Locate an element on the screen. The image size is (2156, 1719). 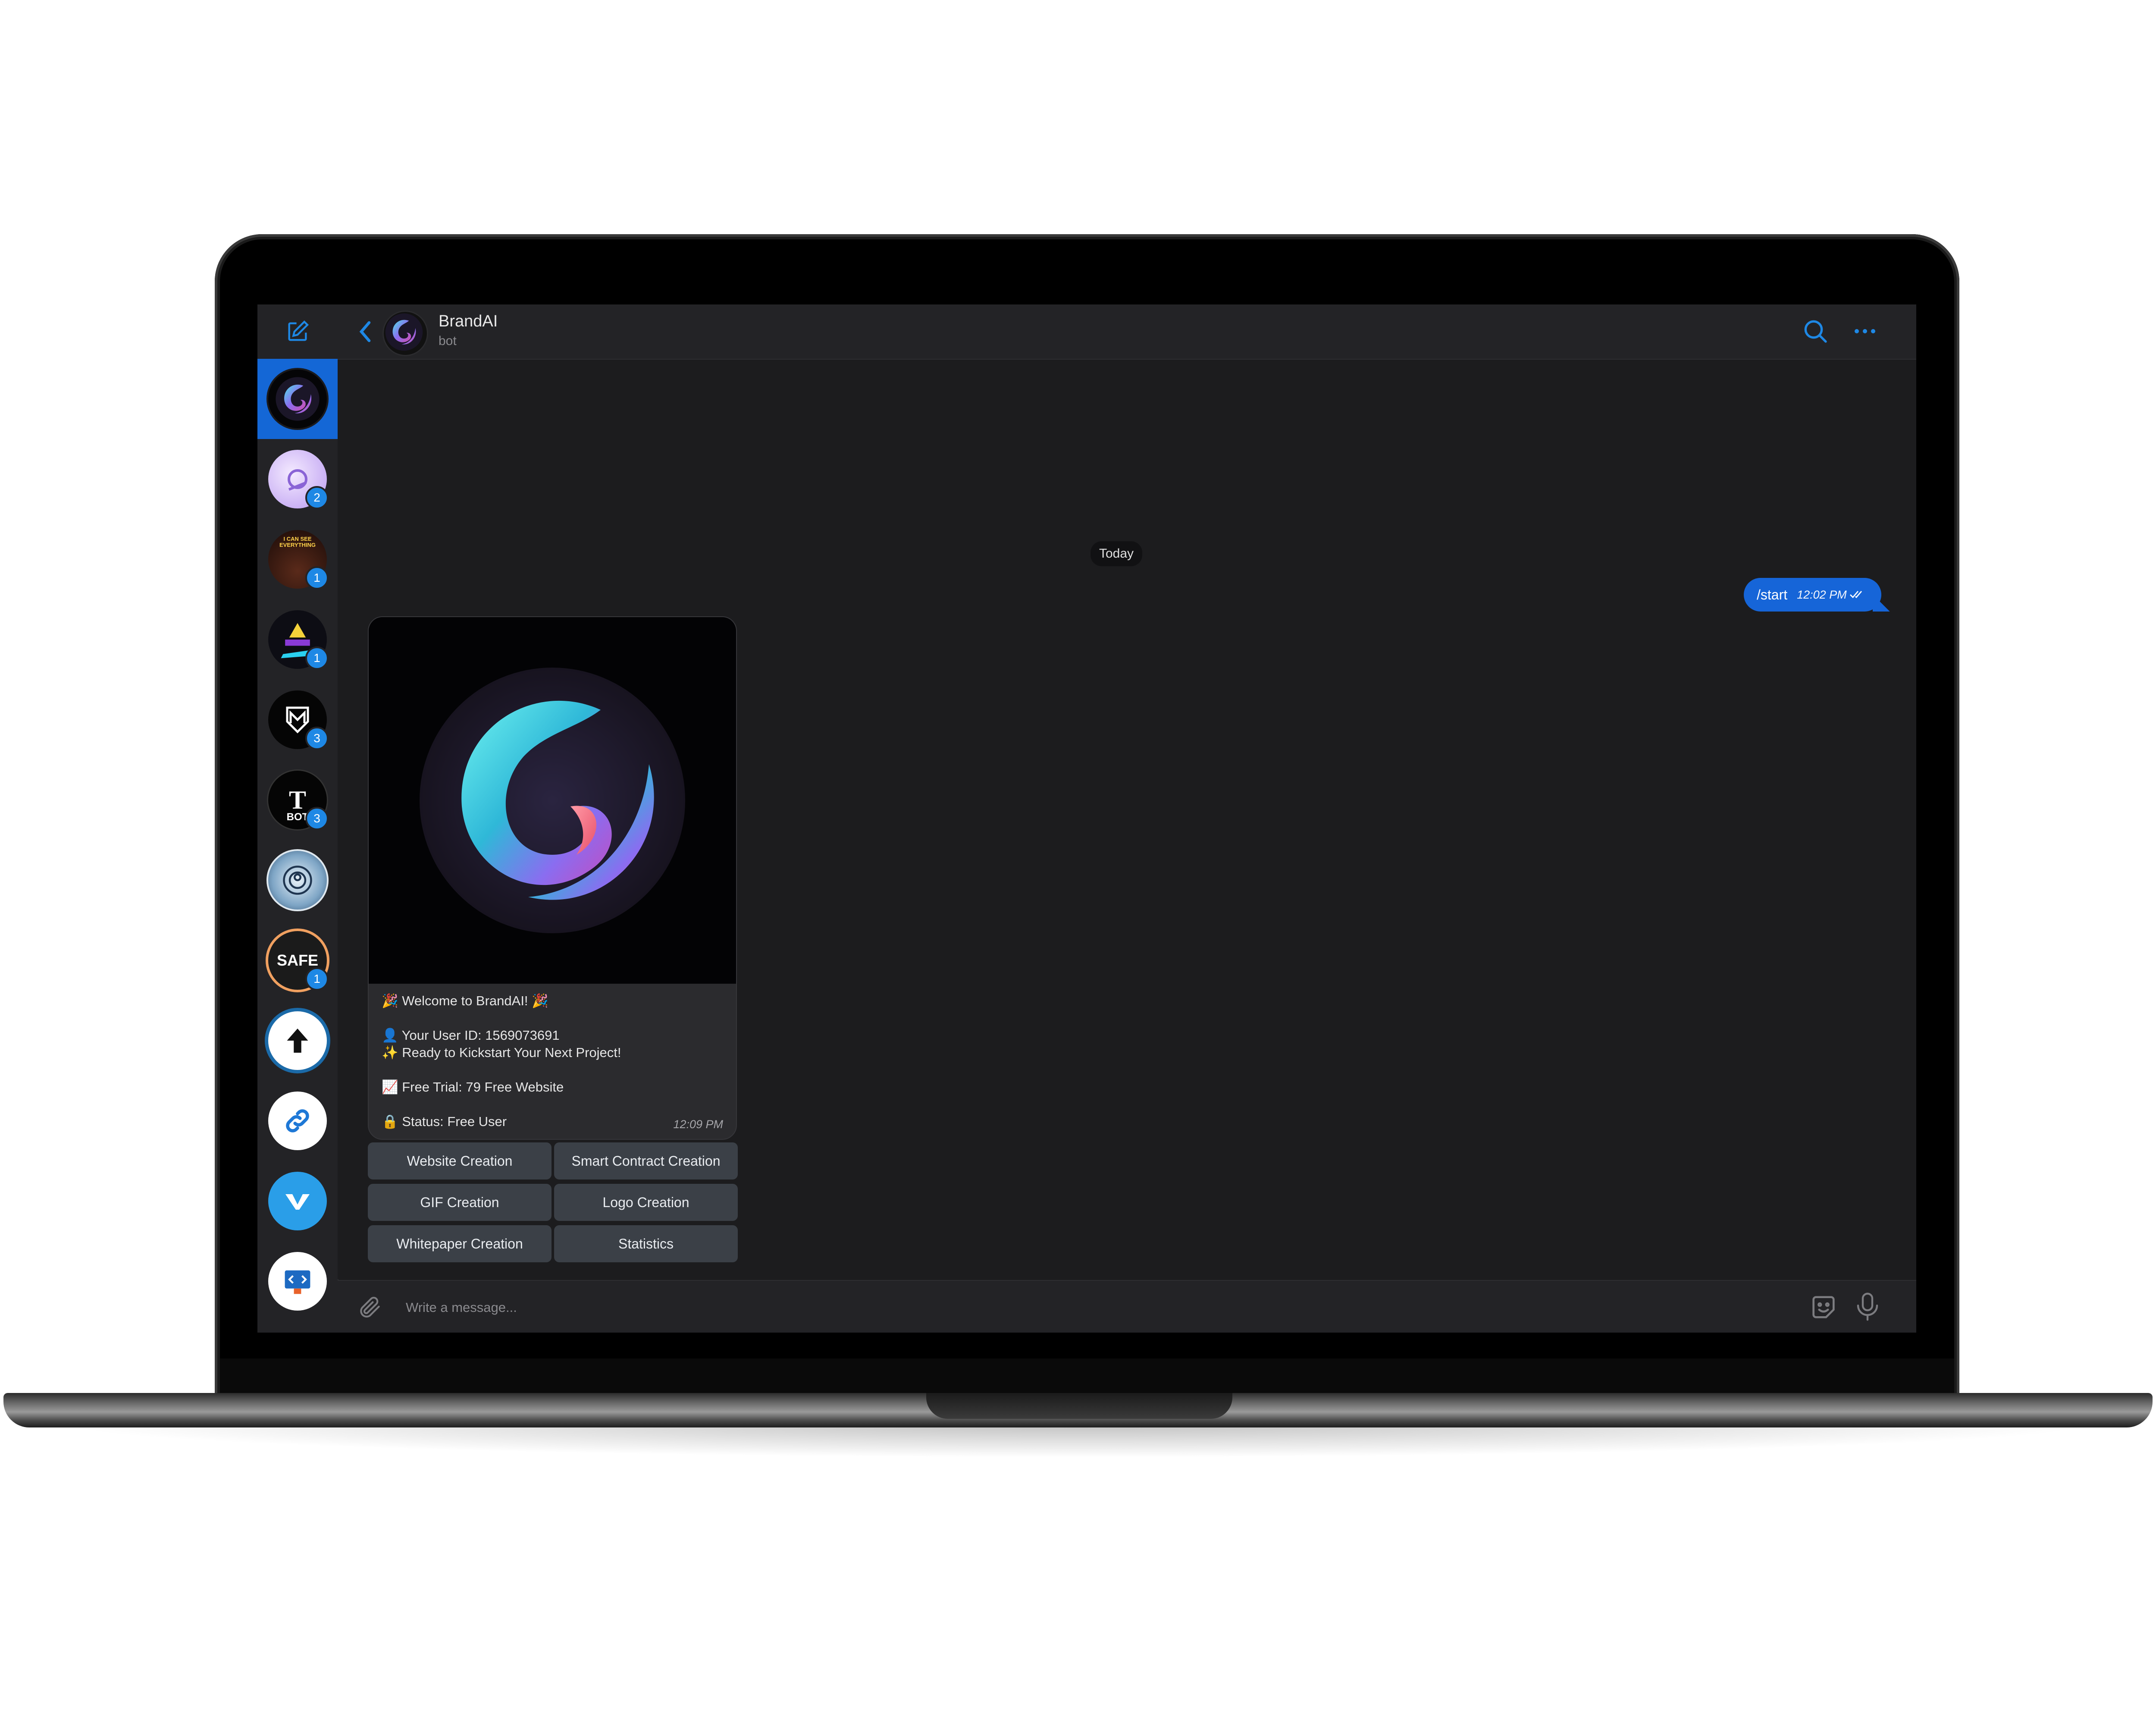
outgoing-message: /start 12:02 PM is located at coordinates (1817, 595).